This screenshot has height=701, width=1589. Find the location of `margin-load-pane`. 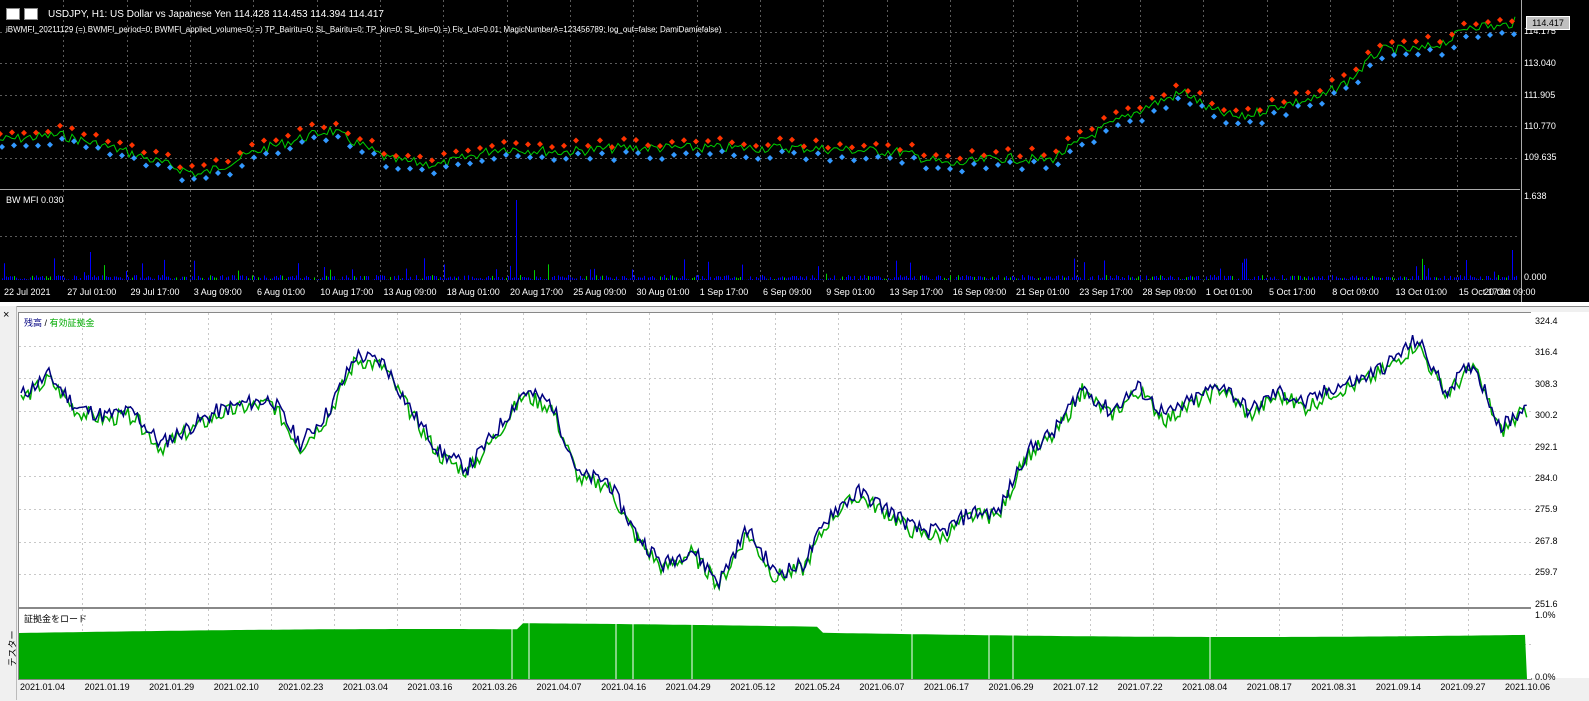

margin-load-pane is located at coordinates (775, 644).